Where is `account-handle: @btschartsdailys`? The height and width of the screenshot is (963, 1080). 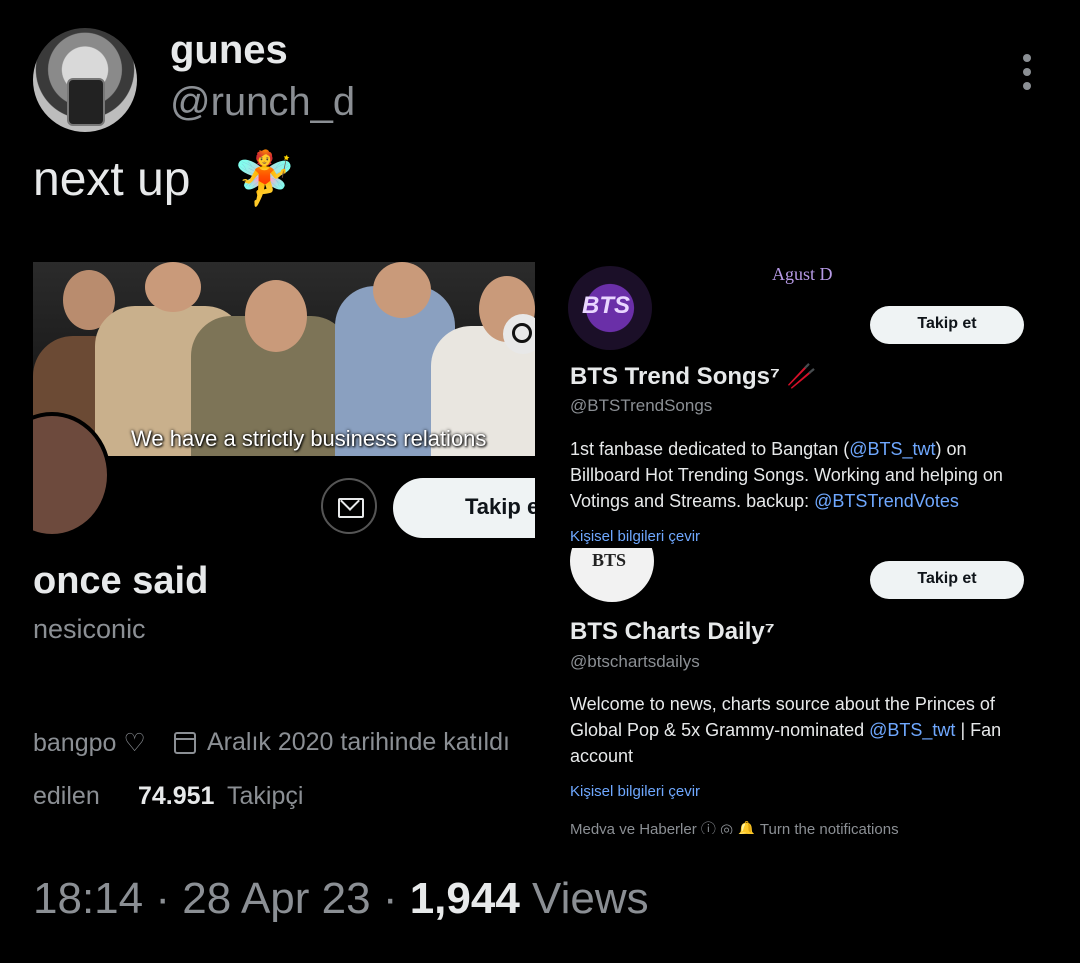
account-handle: @btschartsdailys is located at coordinates (635, 661).